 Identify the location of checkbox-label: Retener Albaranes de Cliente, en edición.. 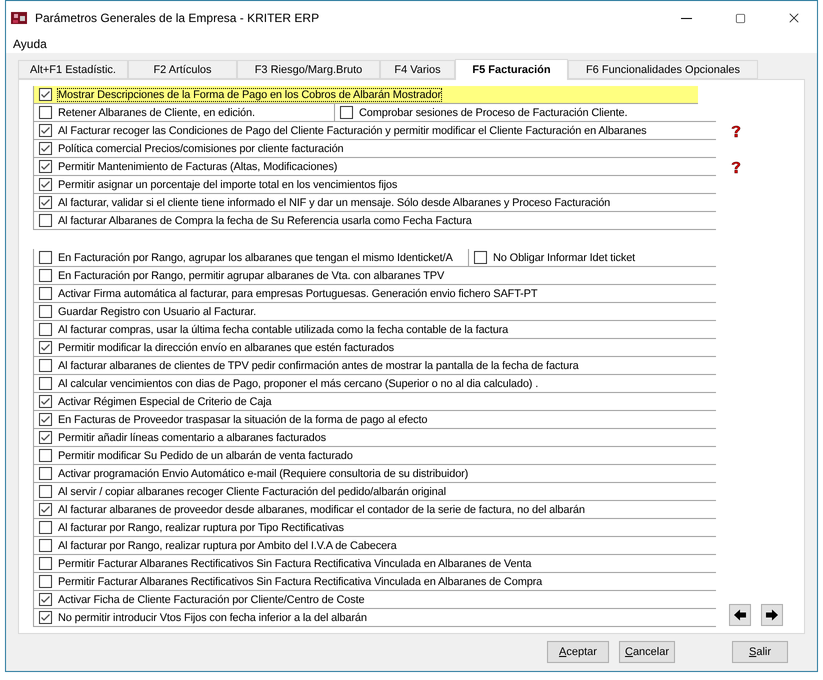
(156, 112).